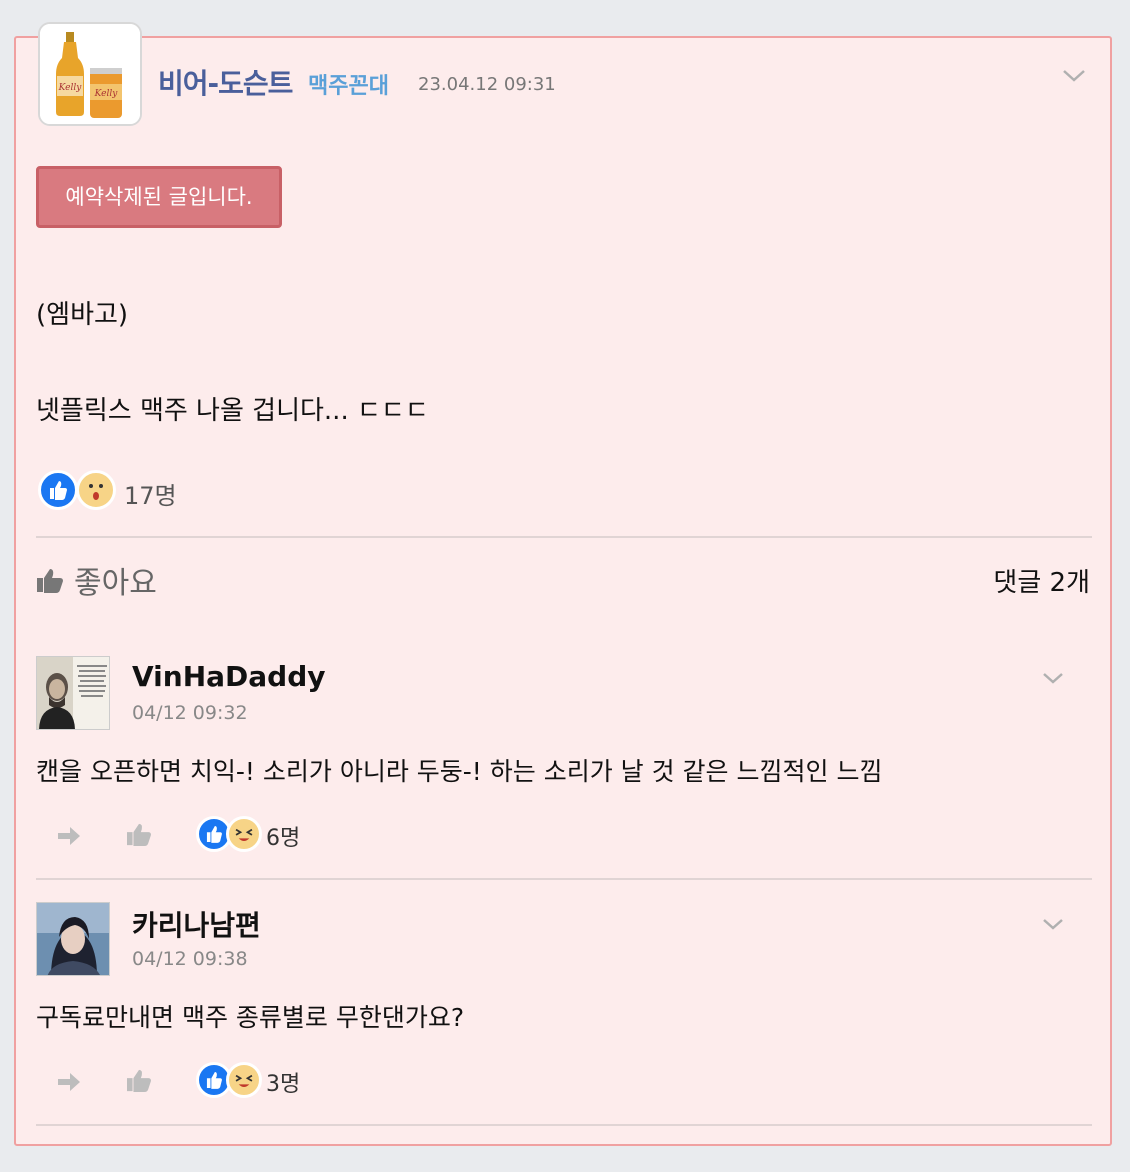  Describe the element at coordinates (225, 82) in the screenshot. I see `post-author: 비어-도슨트` at that location.